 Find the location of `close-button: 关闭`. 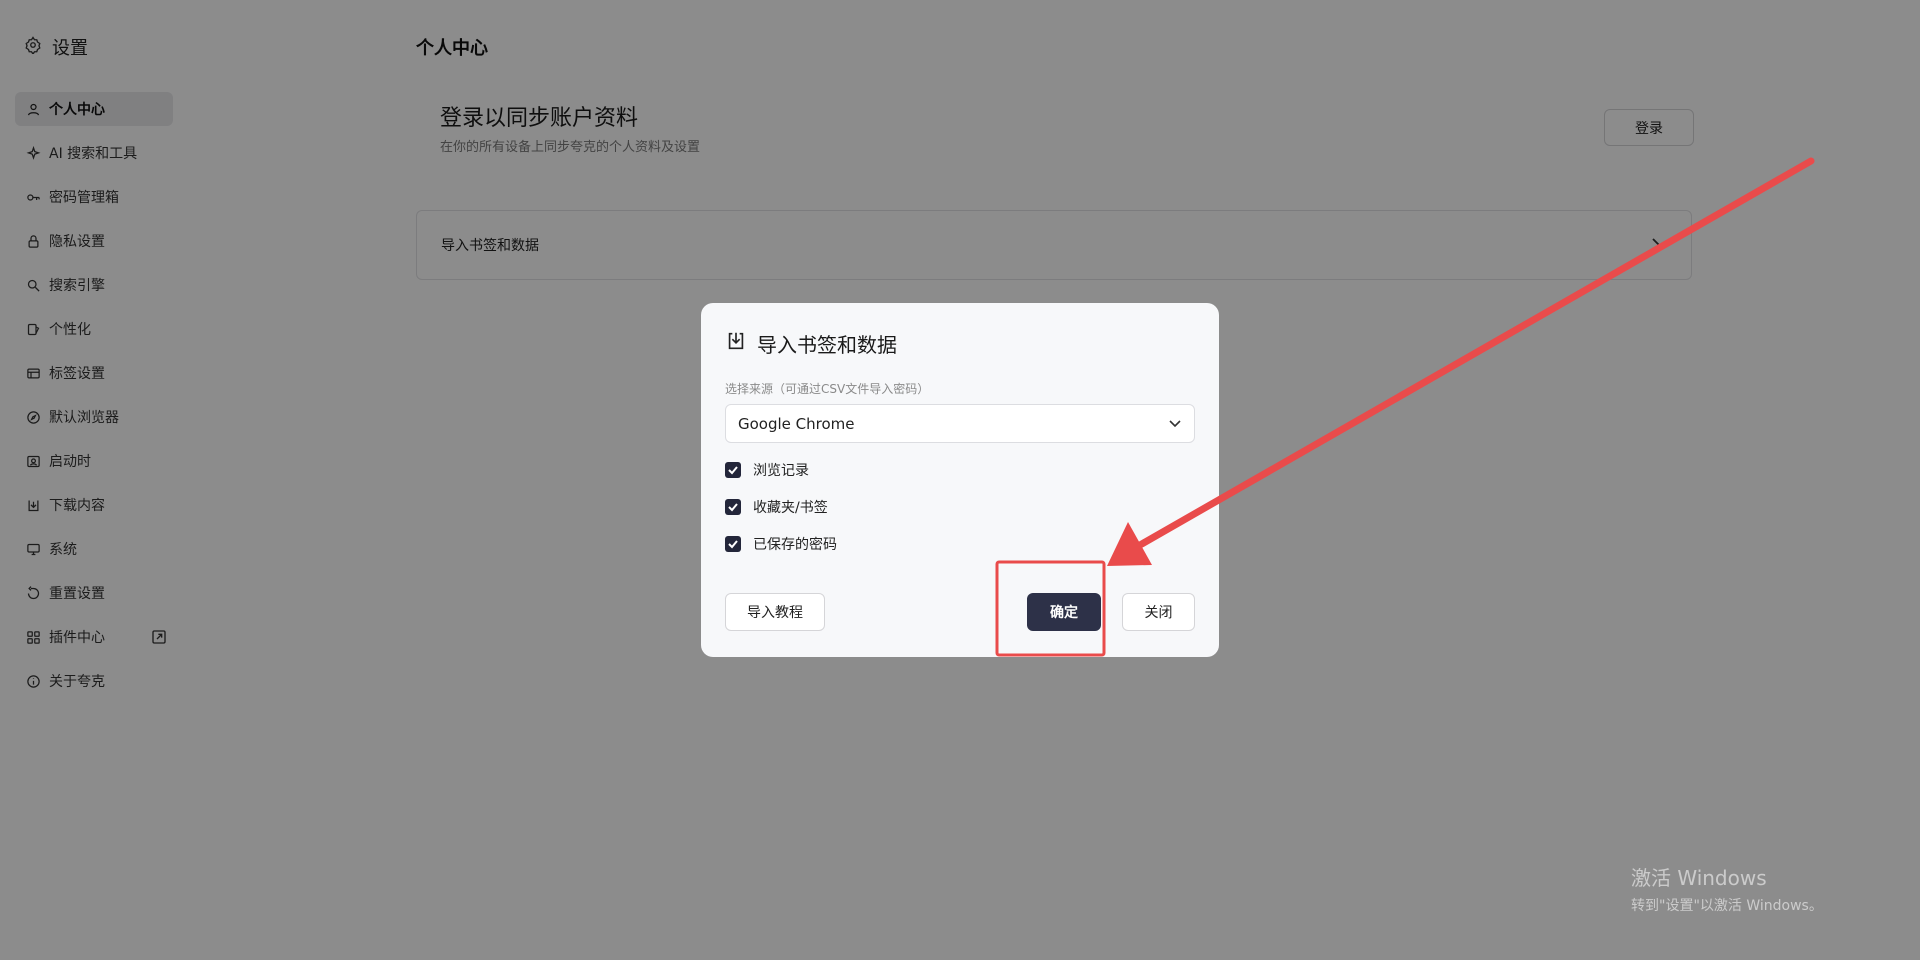

close-button: 关闭 is located at coordinates (1158, 612).